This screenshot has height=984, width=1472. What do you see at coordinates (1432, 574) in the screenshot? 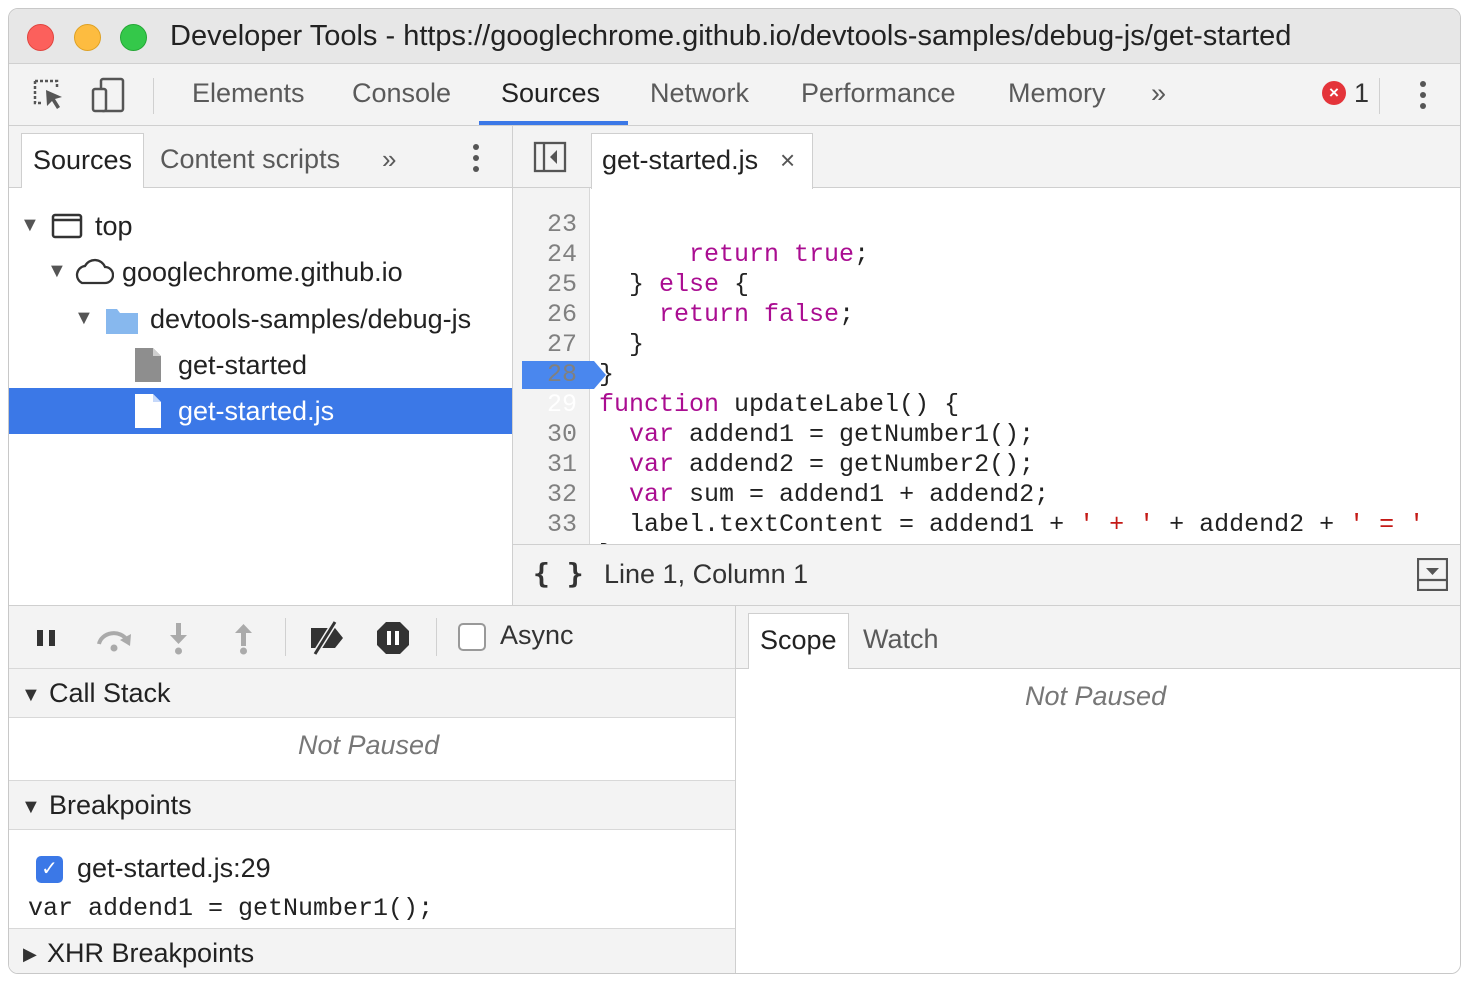
I see `toggle-drawer-icon` at bounding box center [1432, 574].